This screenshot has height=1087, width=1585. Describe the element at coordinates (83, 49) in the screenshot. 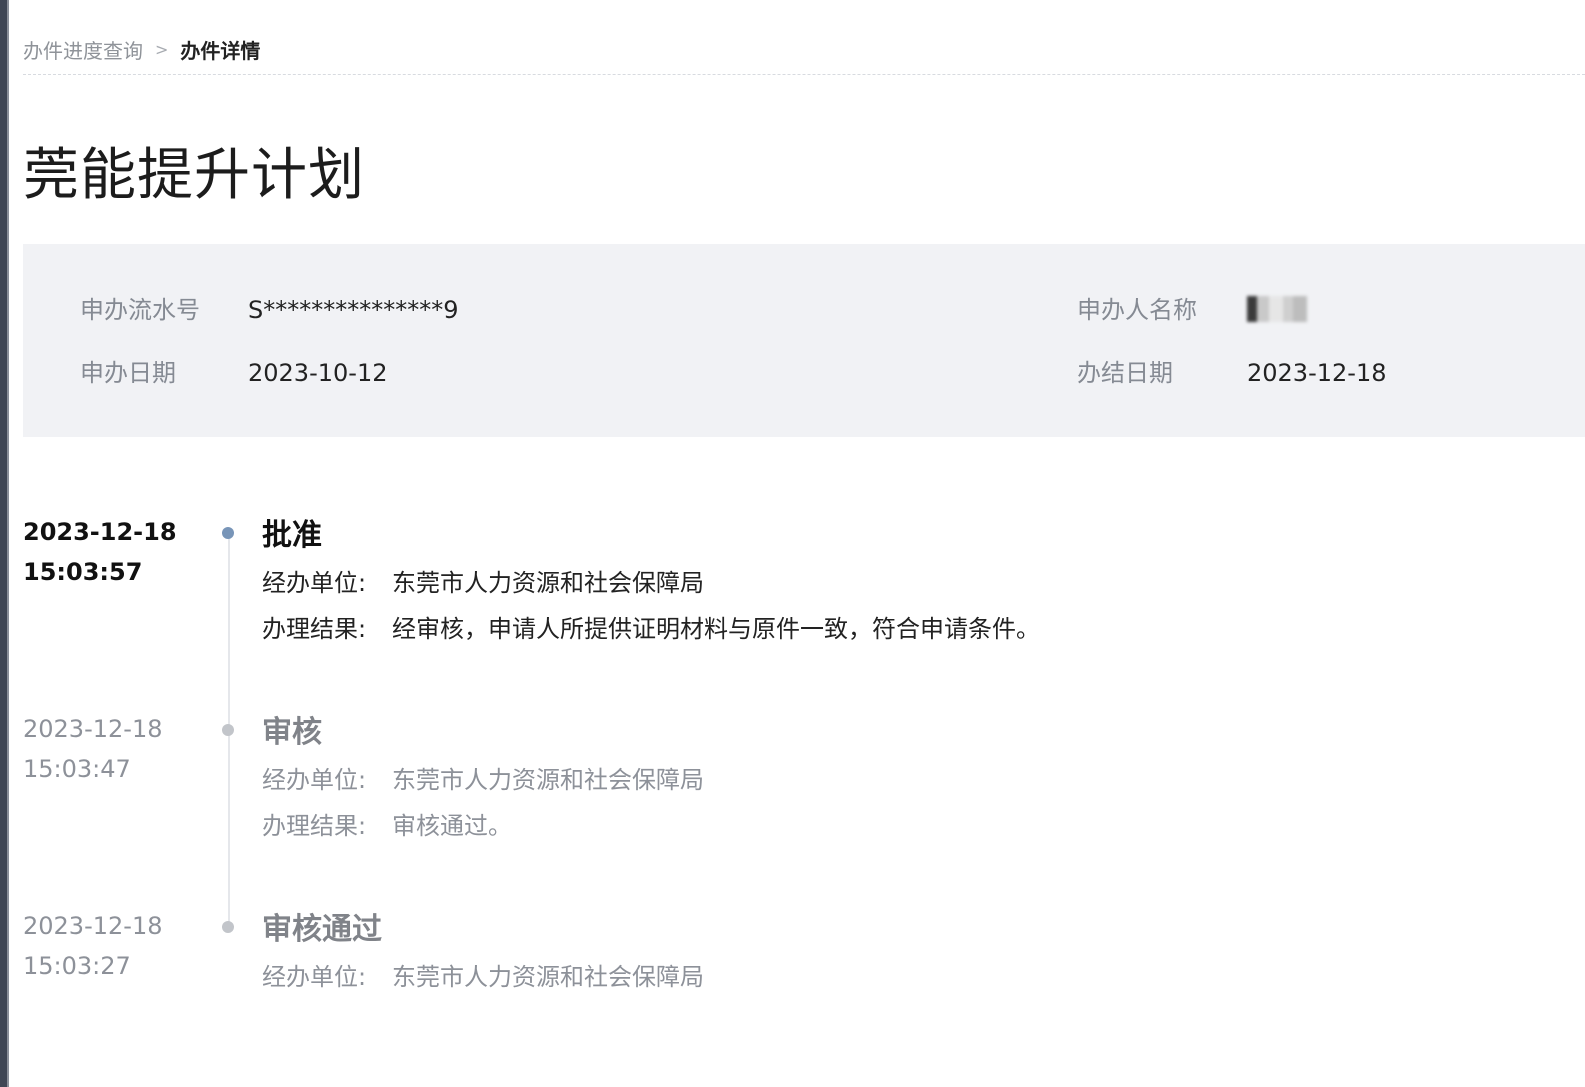

I see `breadcrumb-parent-link: 办件进度查询` at that location.